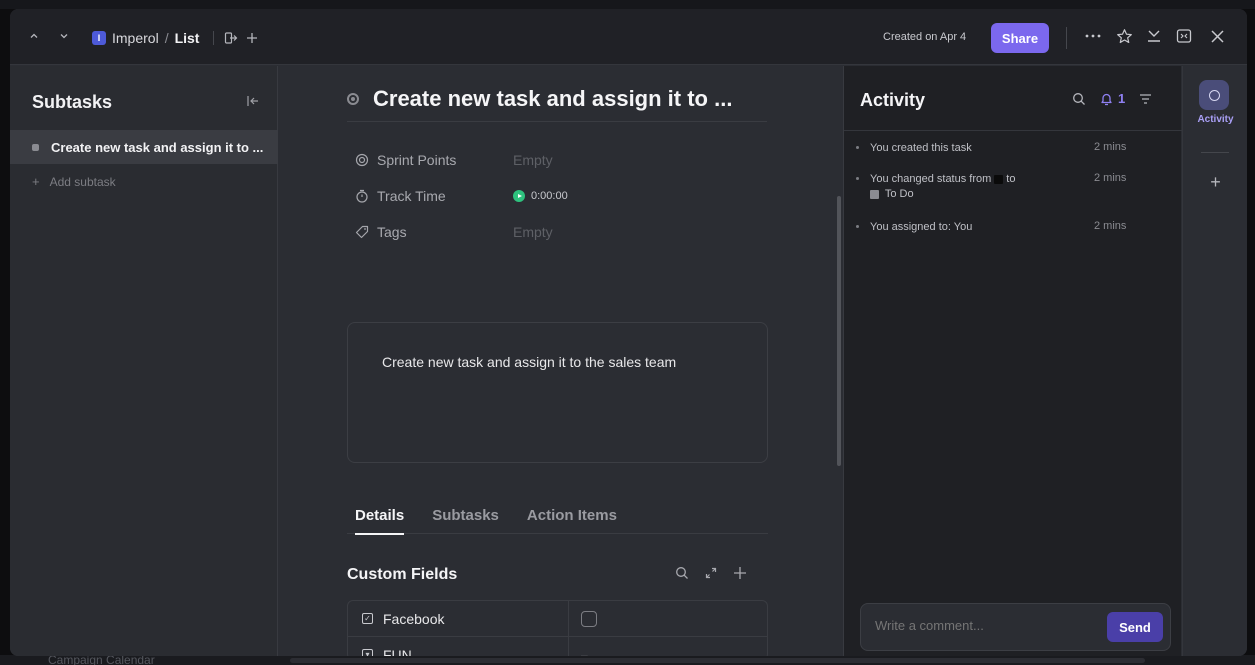 The image size is (1255, 665). I want to click on subtask-status-icon, so click(35, 147).